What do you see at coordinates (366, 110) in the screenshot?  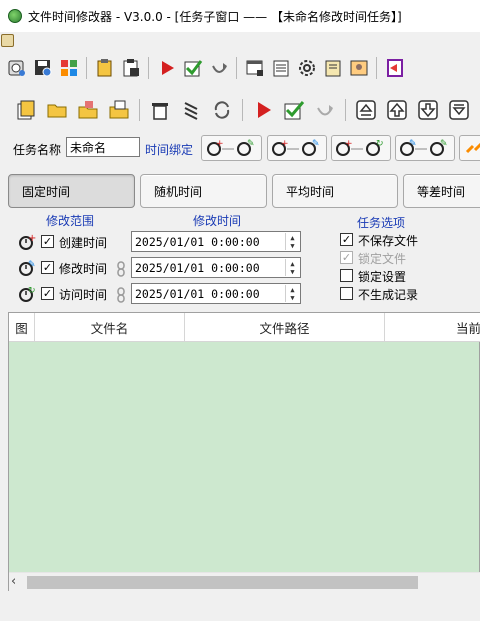 I see `move-top-icon` at bounding box center [366, 110].